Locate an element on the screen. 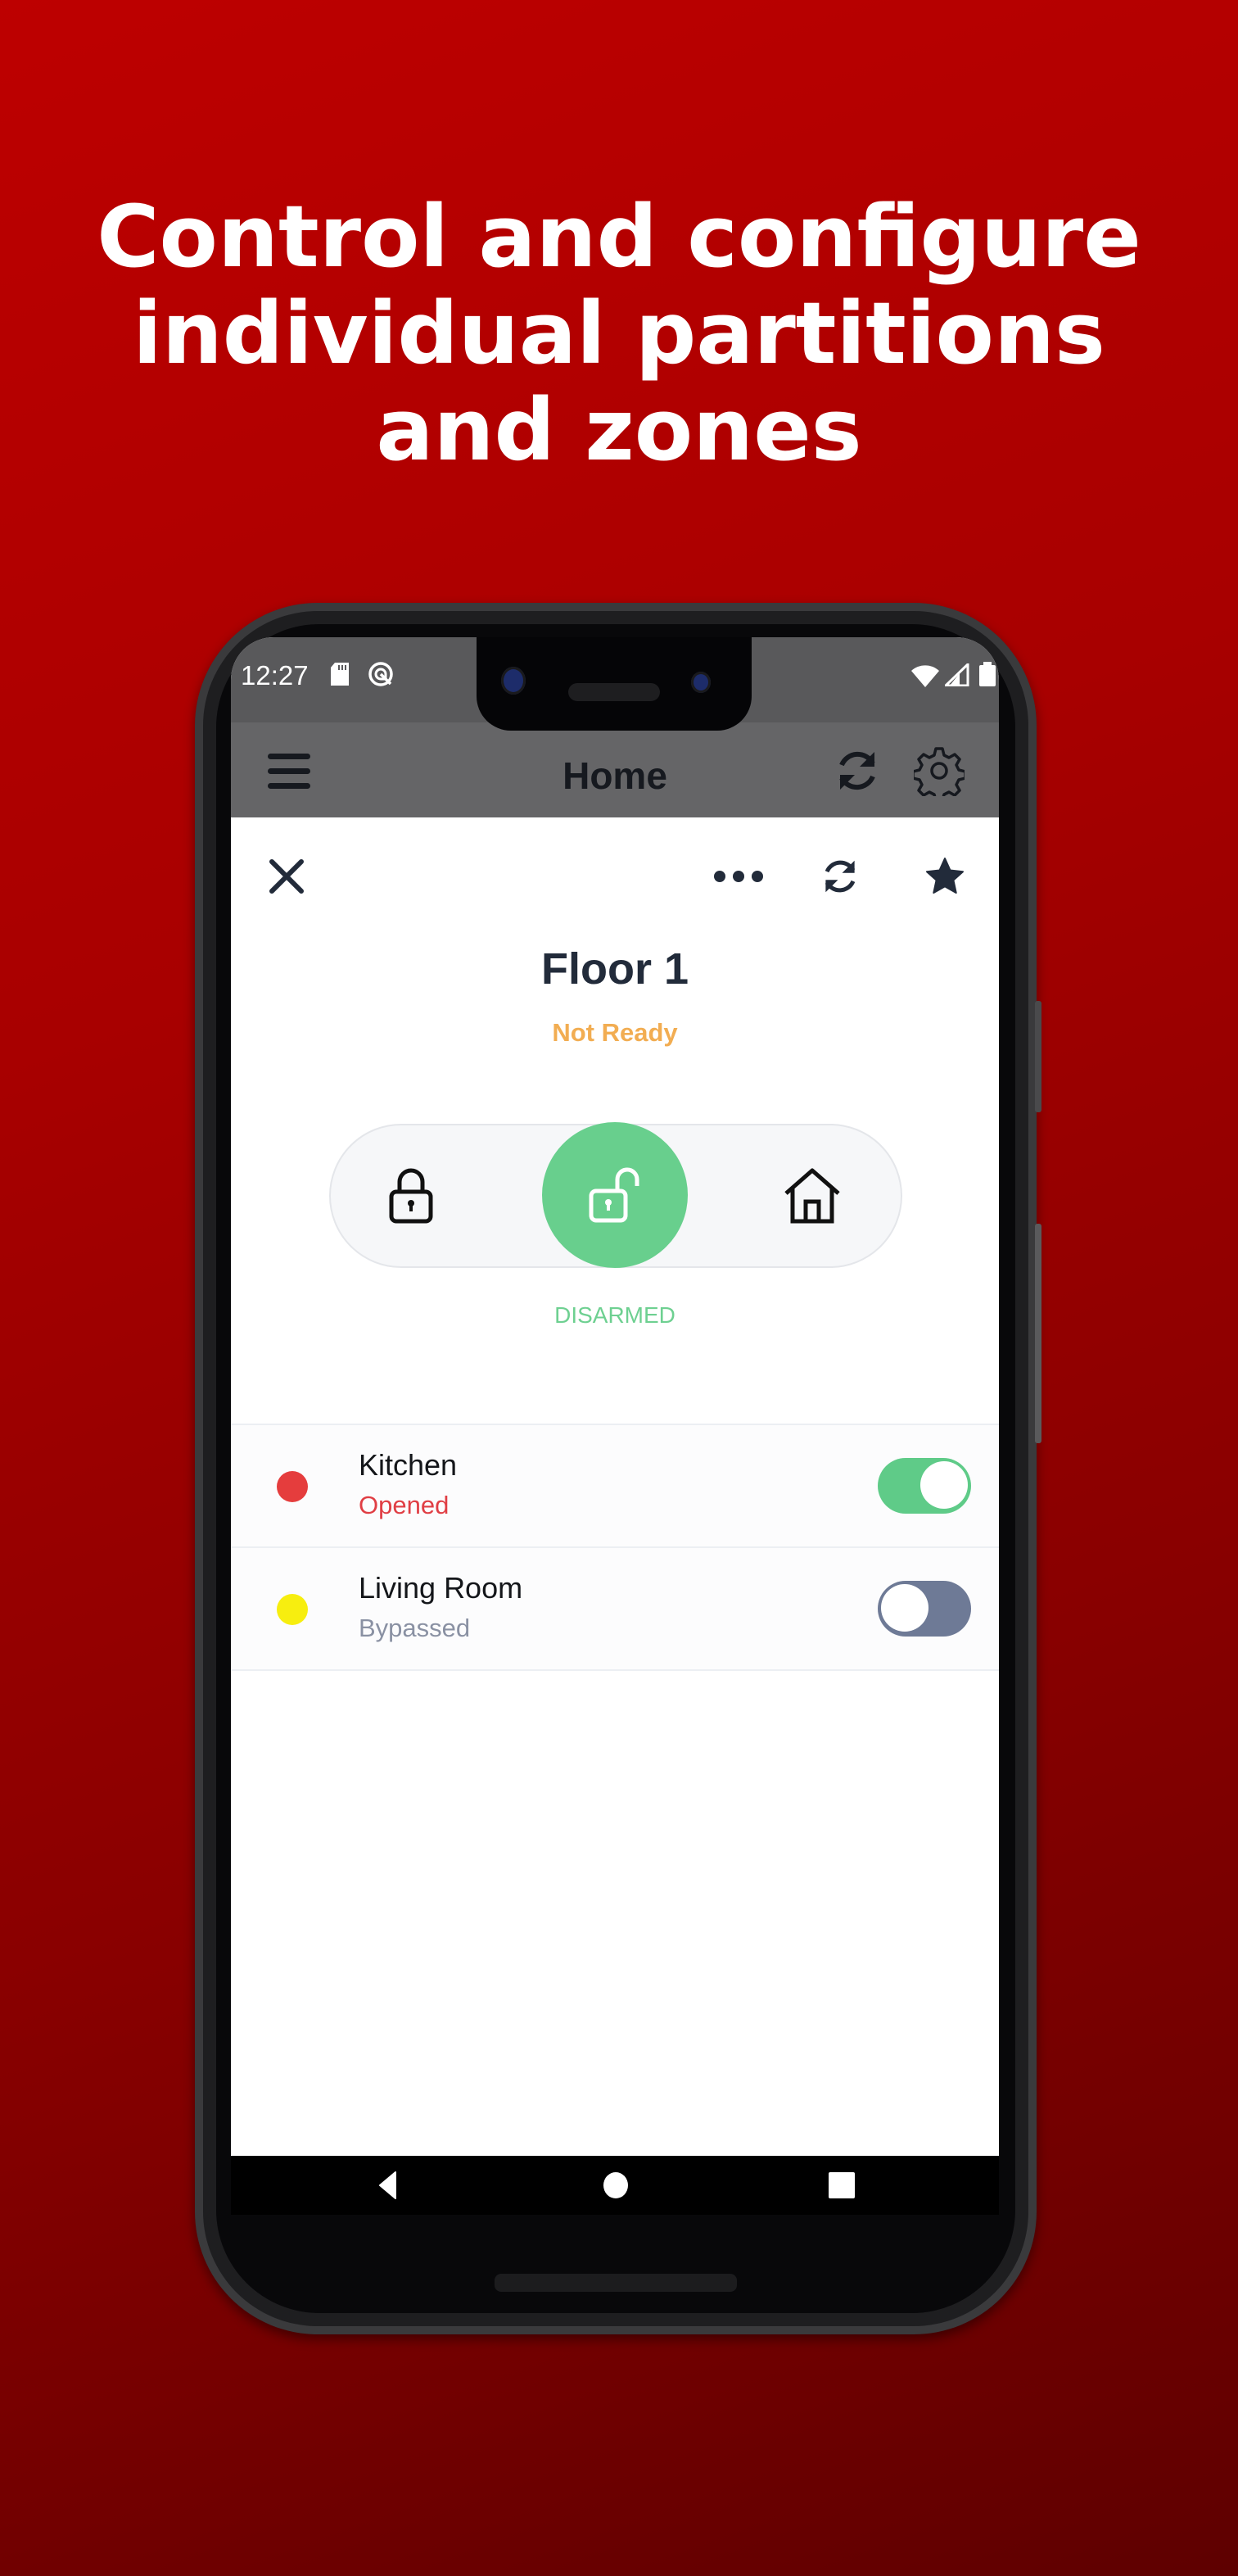 The width and height of the screenshot is (1238, 2576). android-q-icon is located at coordinates (381, 676).